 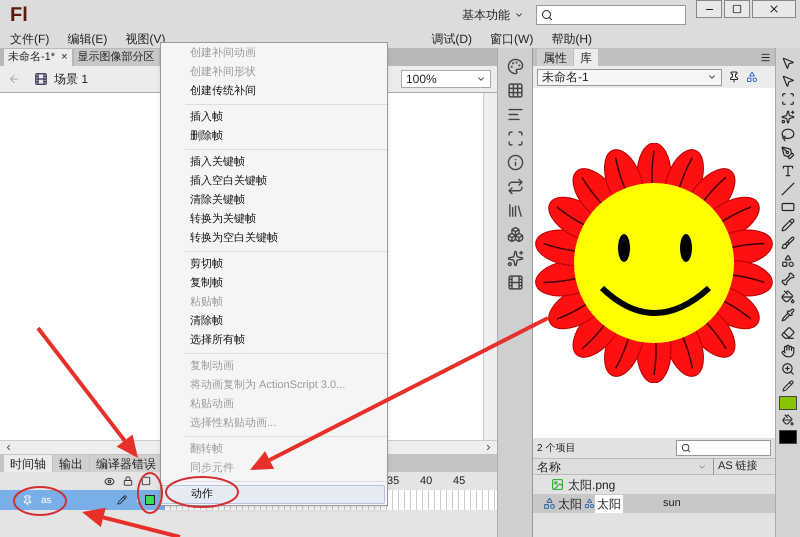 I want to click on menu-item: 编辑(E), so click(x=87, y=39).